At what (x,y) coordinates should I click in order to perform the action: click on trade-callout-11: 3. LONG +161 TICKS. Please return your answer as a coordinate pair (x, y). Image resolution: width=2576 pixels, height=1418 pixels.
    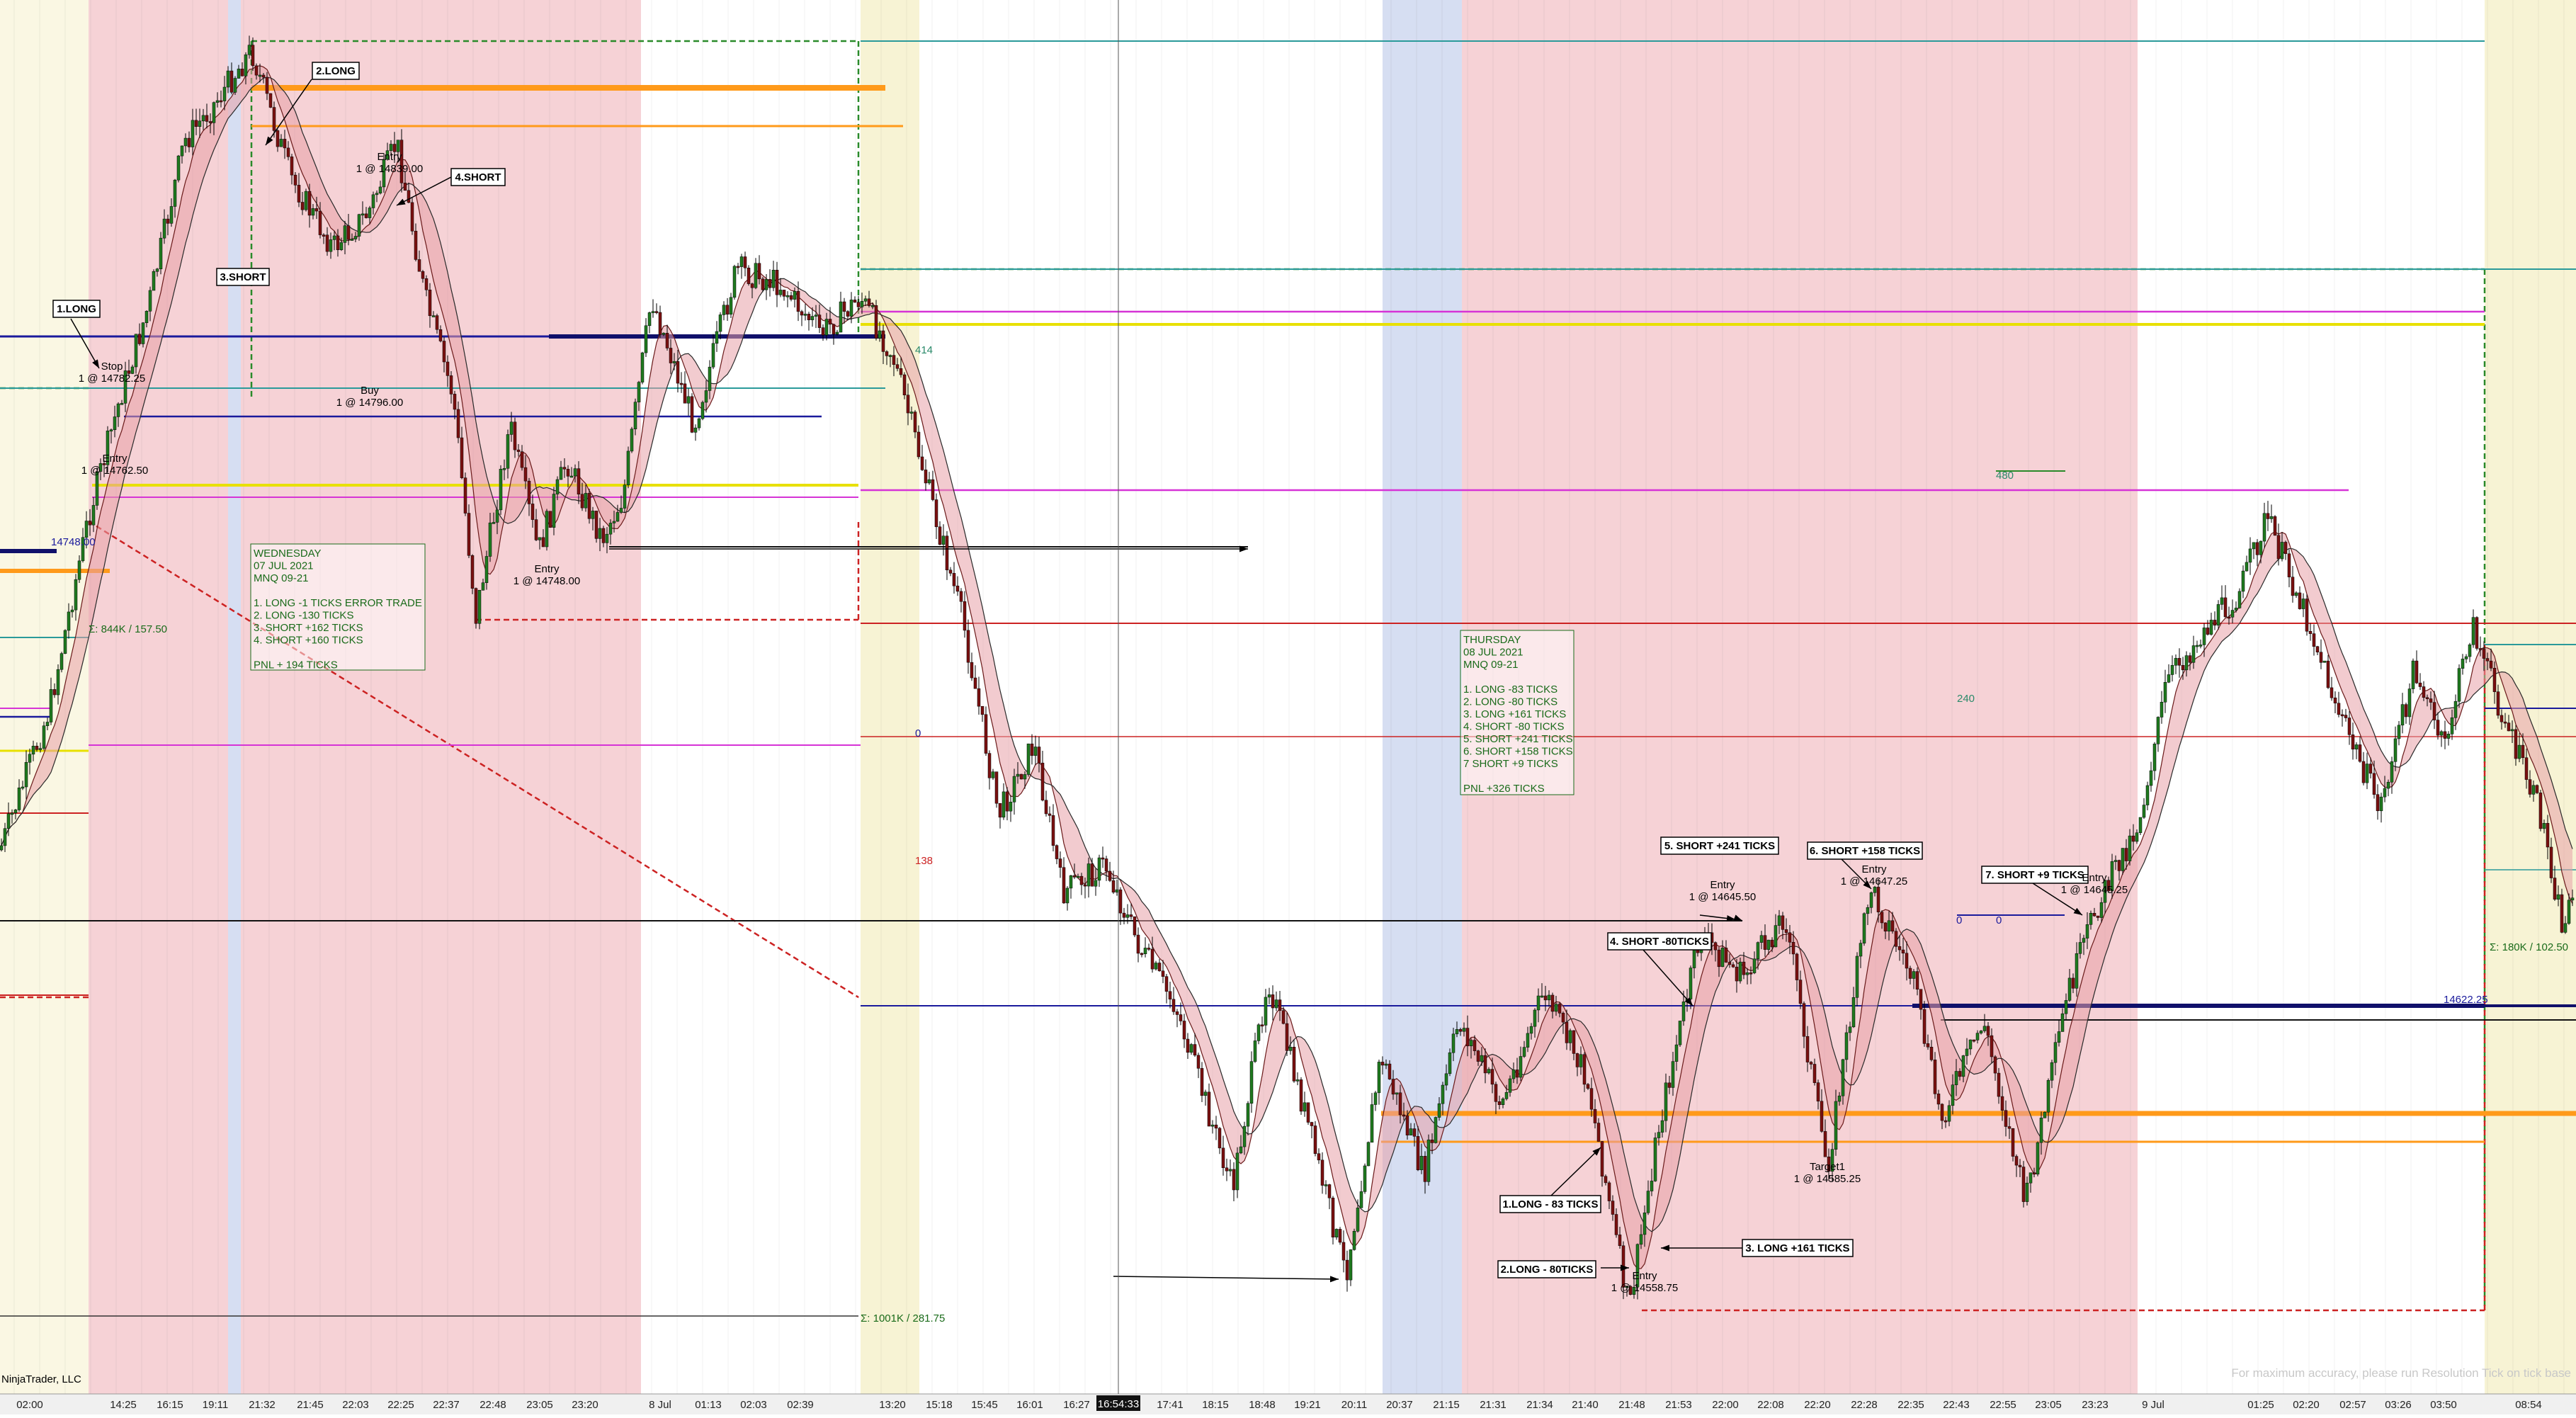
    Looking at the image, I should click on (1798, 1248).